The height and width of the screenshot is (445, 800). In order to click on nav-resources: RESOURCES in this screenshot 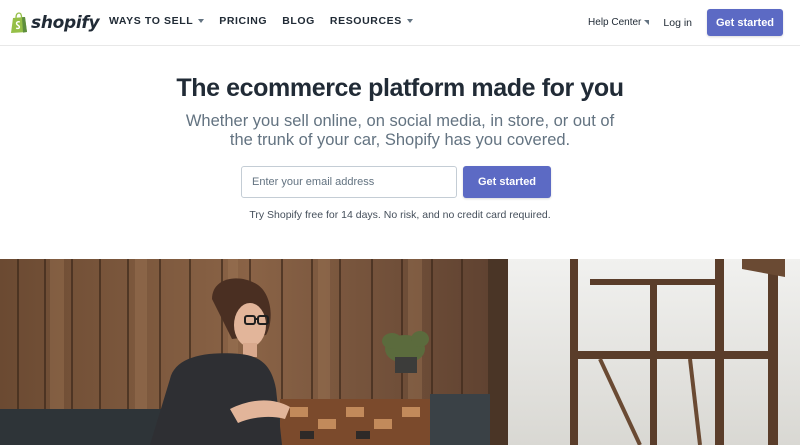, I will do `click(371, 21)`.